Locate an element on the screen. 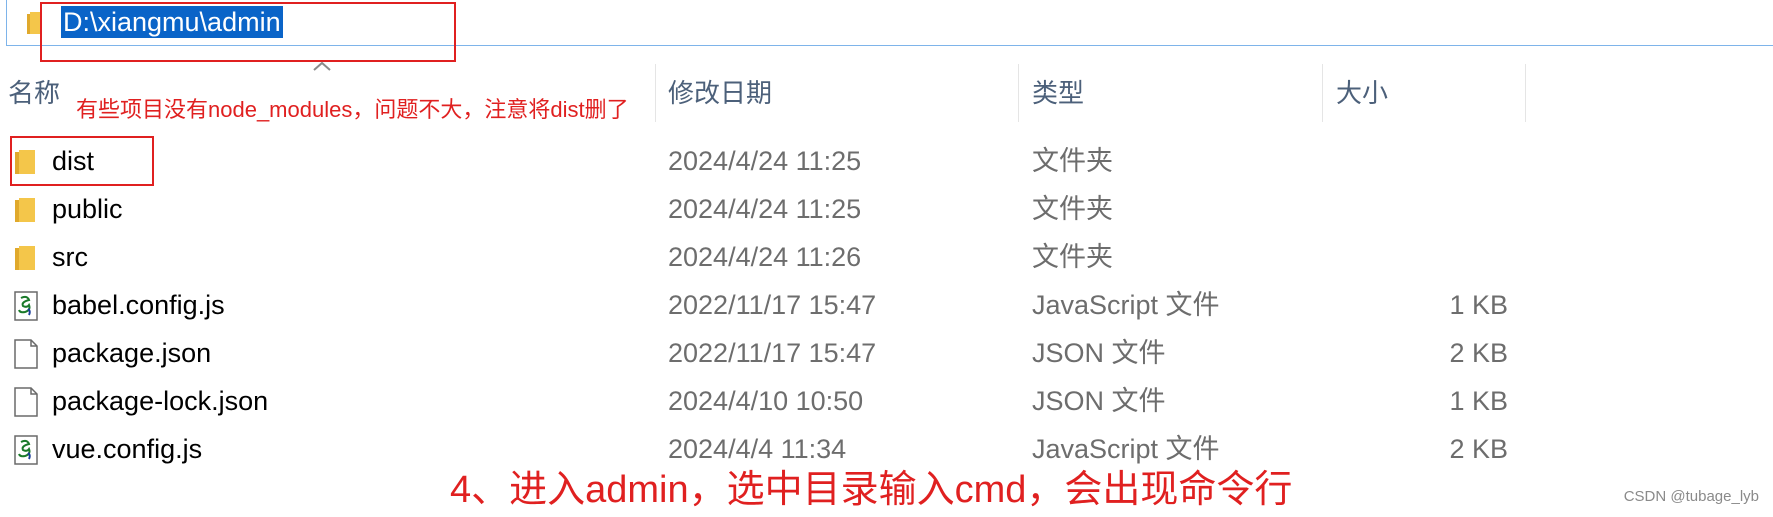 The image size is (1773, 517). column-header-date: 修改日期 is located at coordinates (720, 95).